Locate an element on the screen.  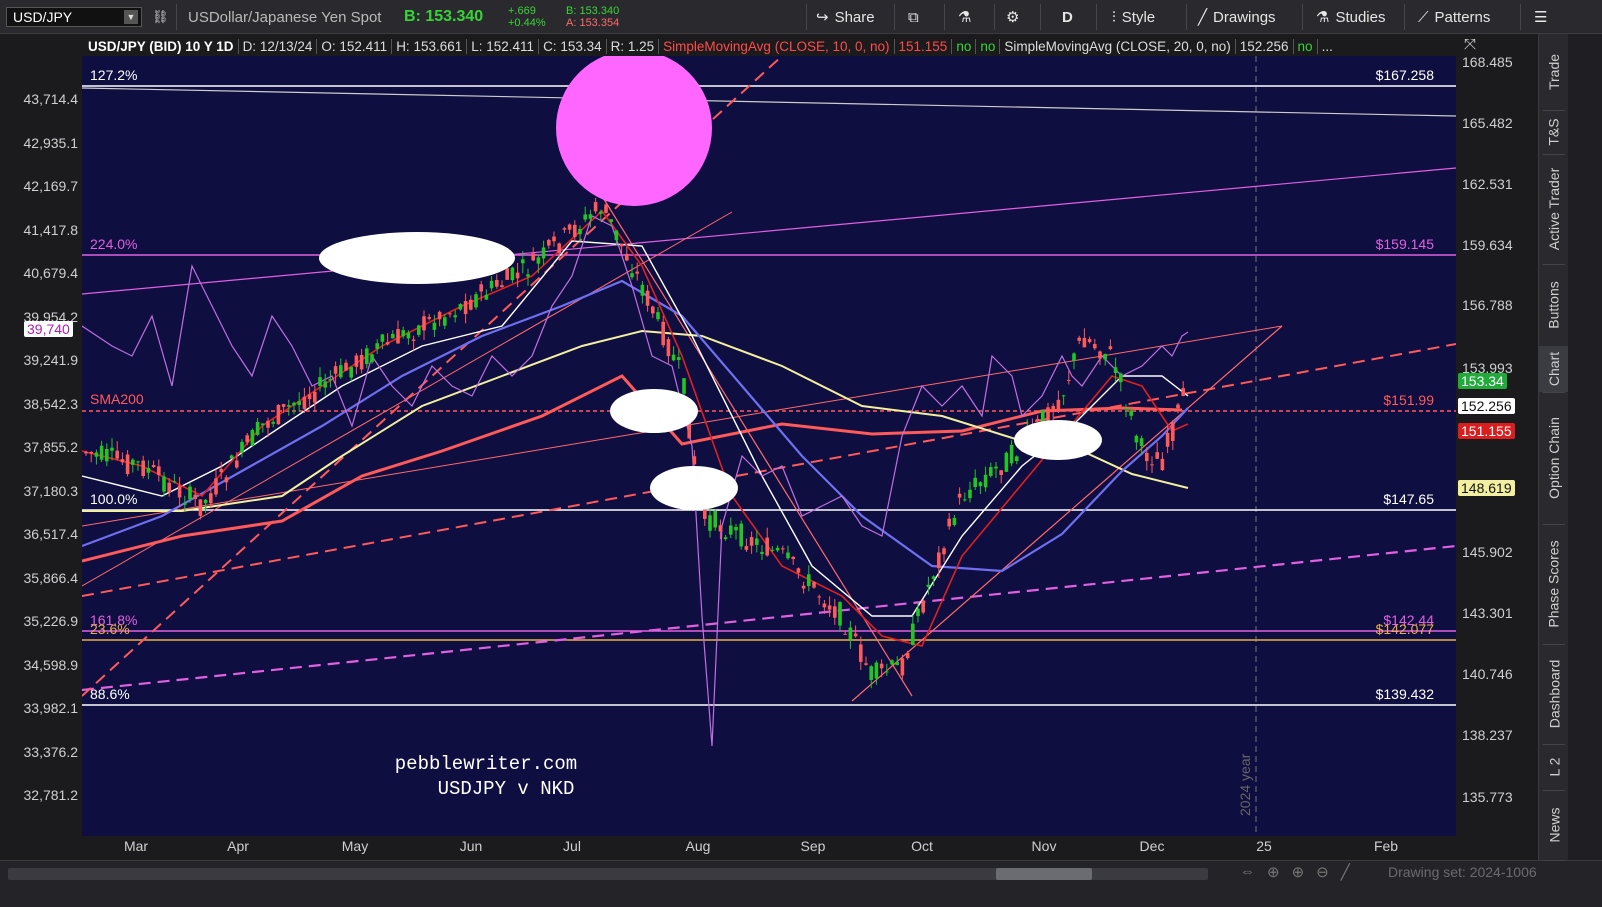
x-axis-tick: Apr is located at coordinates (238, 846).